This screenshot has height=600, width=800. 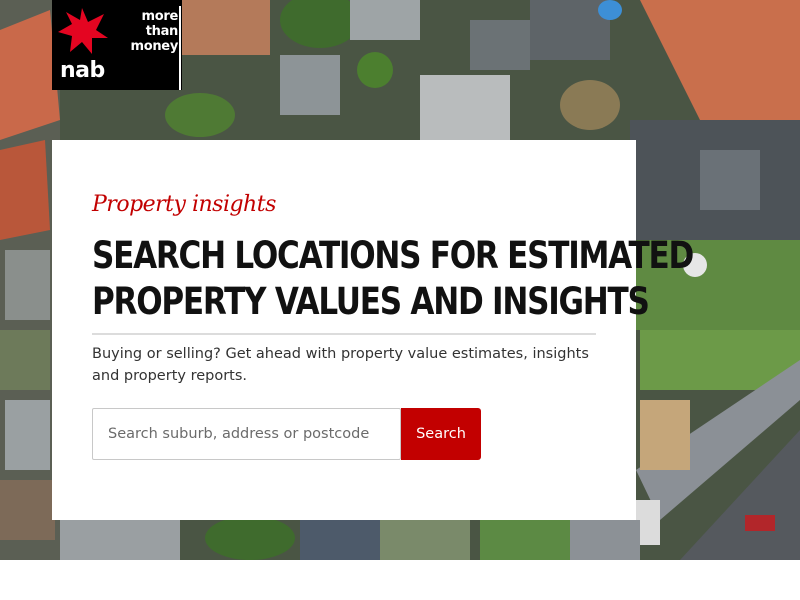 What do you see at coordinates (393, 255) in the screenshot?
I see `page-title-line: SEARCH LOCATIONS FOR ESTIMATED` at bounding box center [393, 255].